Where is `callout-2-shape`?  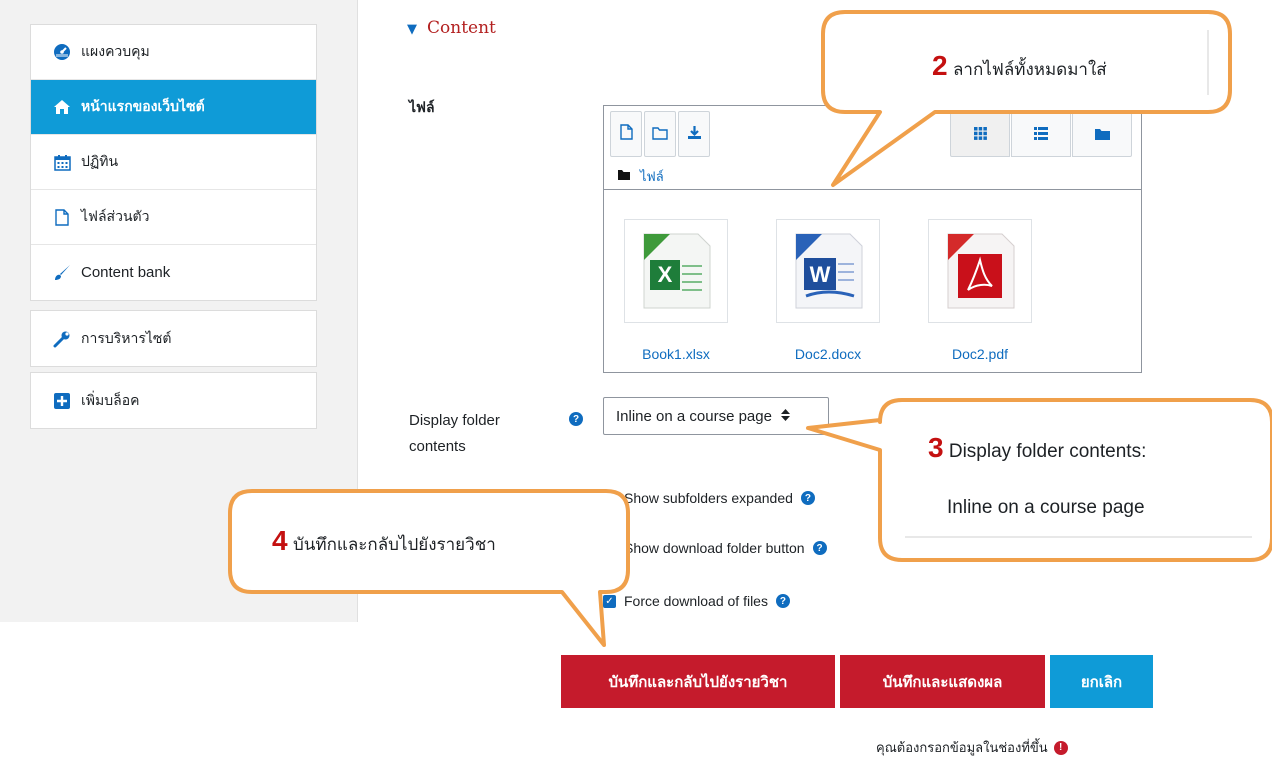
callout-2-shape is located at coordinates (1026, 98).